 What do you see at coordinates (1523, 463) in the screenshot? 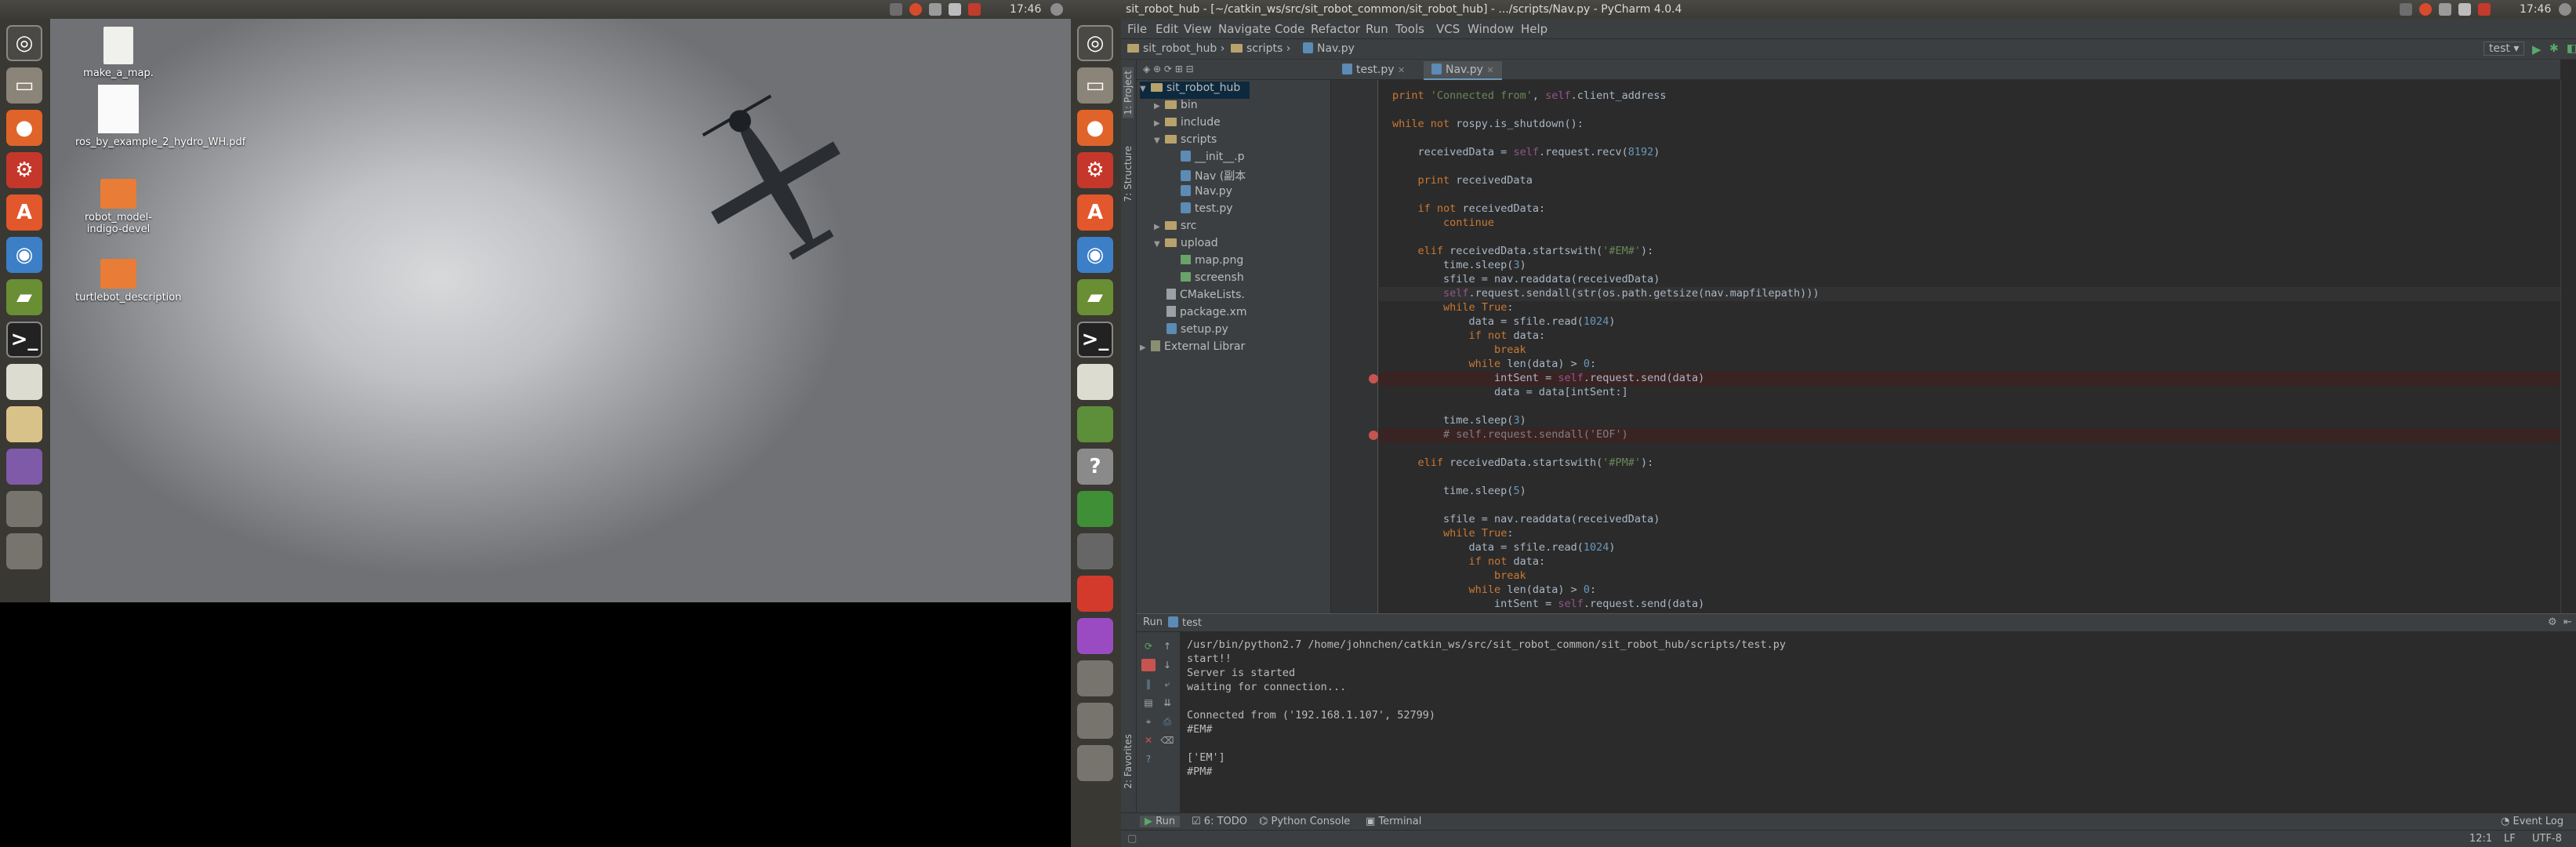
I see `code-line: elif receivedData.startswith('#PM#'):` at bounding box center [1523, 463].